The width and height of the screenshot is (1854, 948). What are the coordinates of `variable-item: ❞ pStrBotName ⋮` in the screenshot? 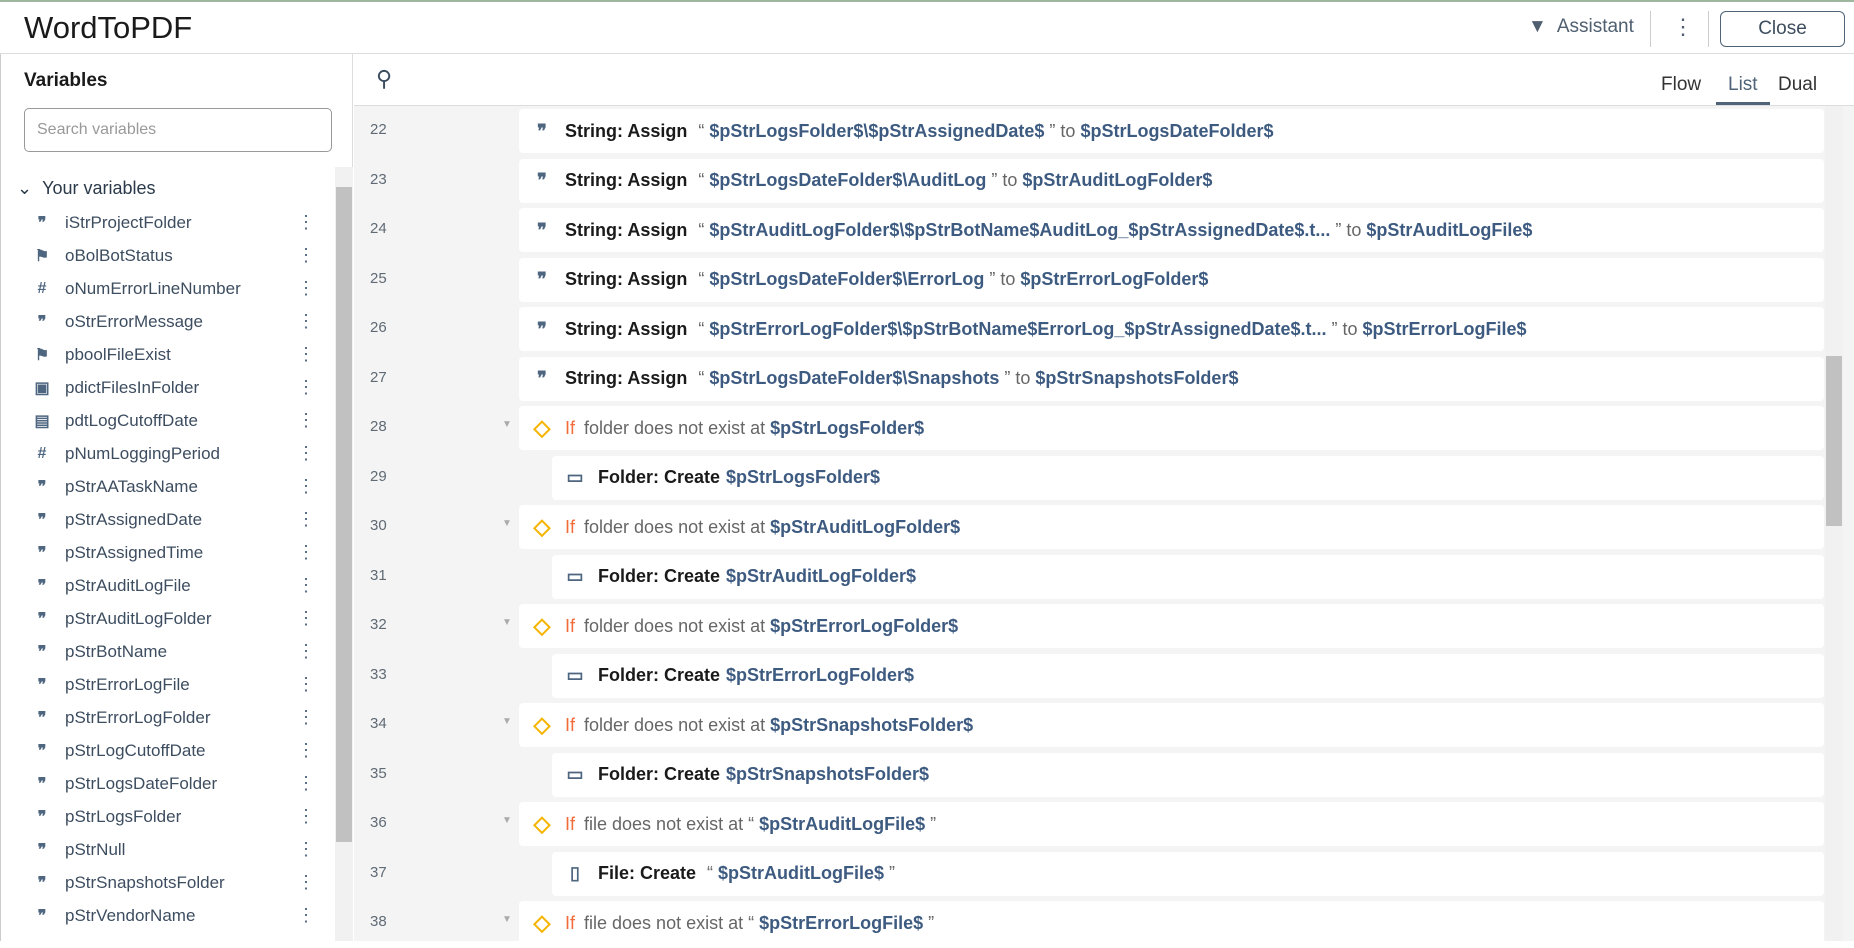 It's located at (166, 651).